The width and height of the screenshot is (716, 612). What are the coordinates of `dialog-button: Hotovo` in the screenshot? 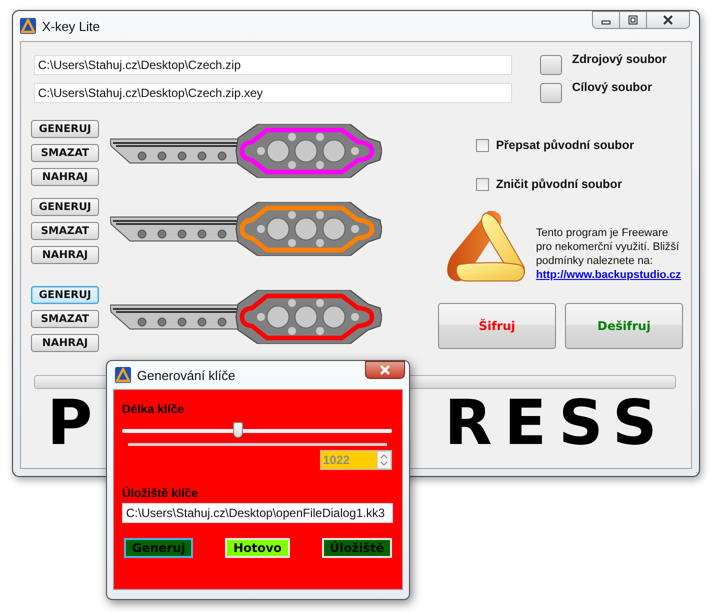 It's located at (257, 548).